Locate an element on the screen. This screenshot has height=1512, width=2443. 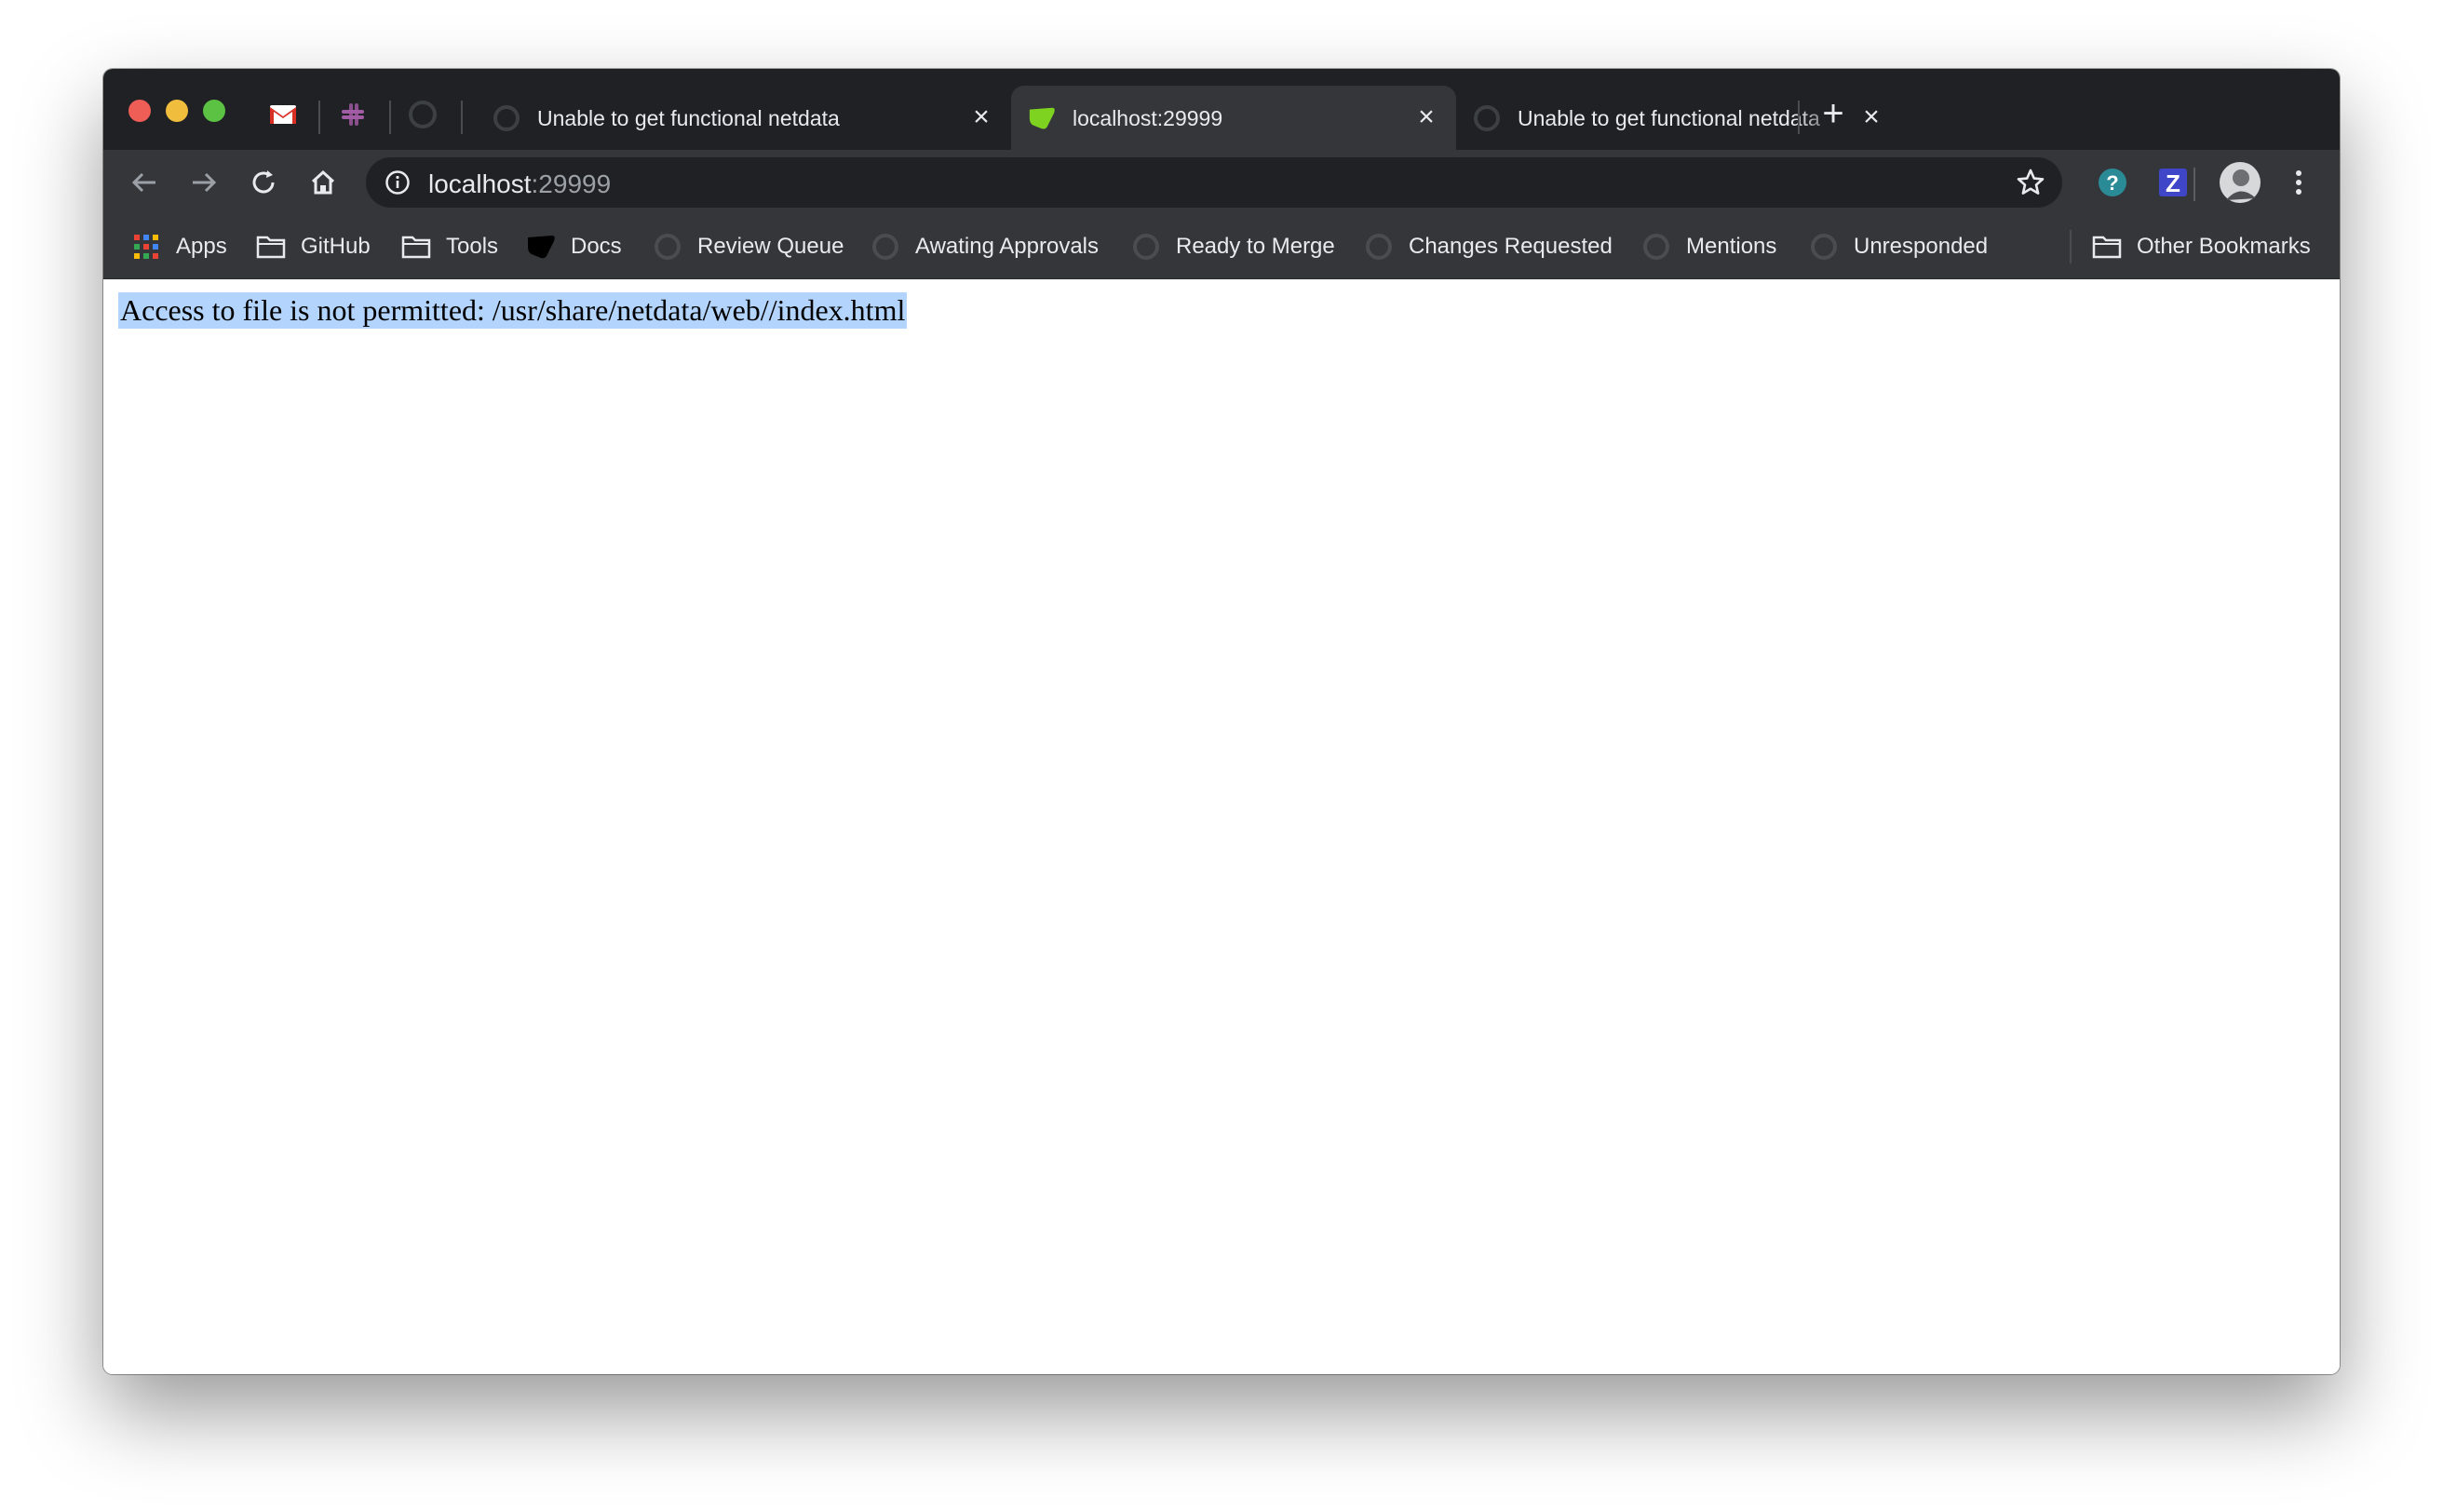
toolbar: localhost:29999 ? Z is located at coordinates (1221, 182).